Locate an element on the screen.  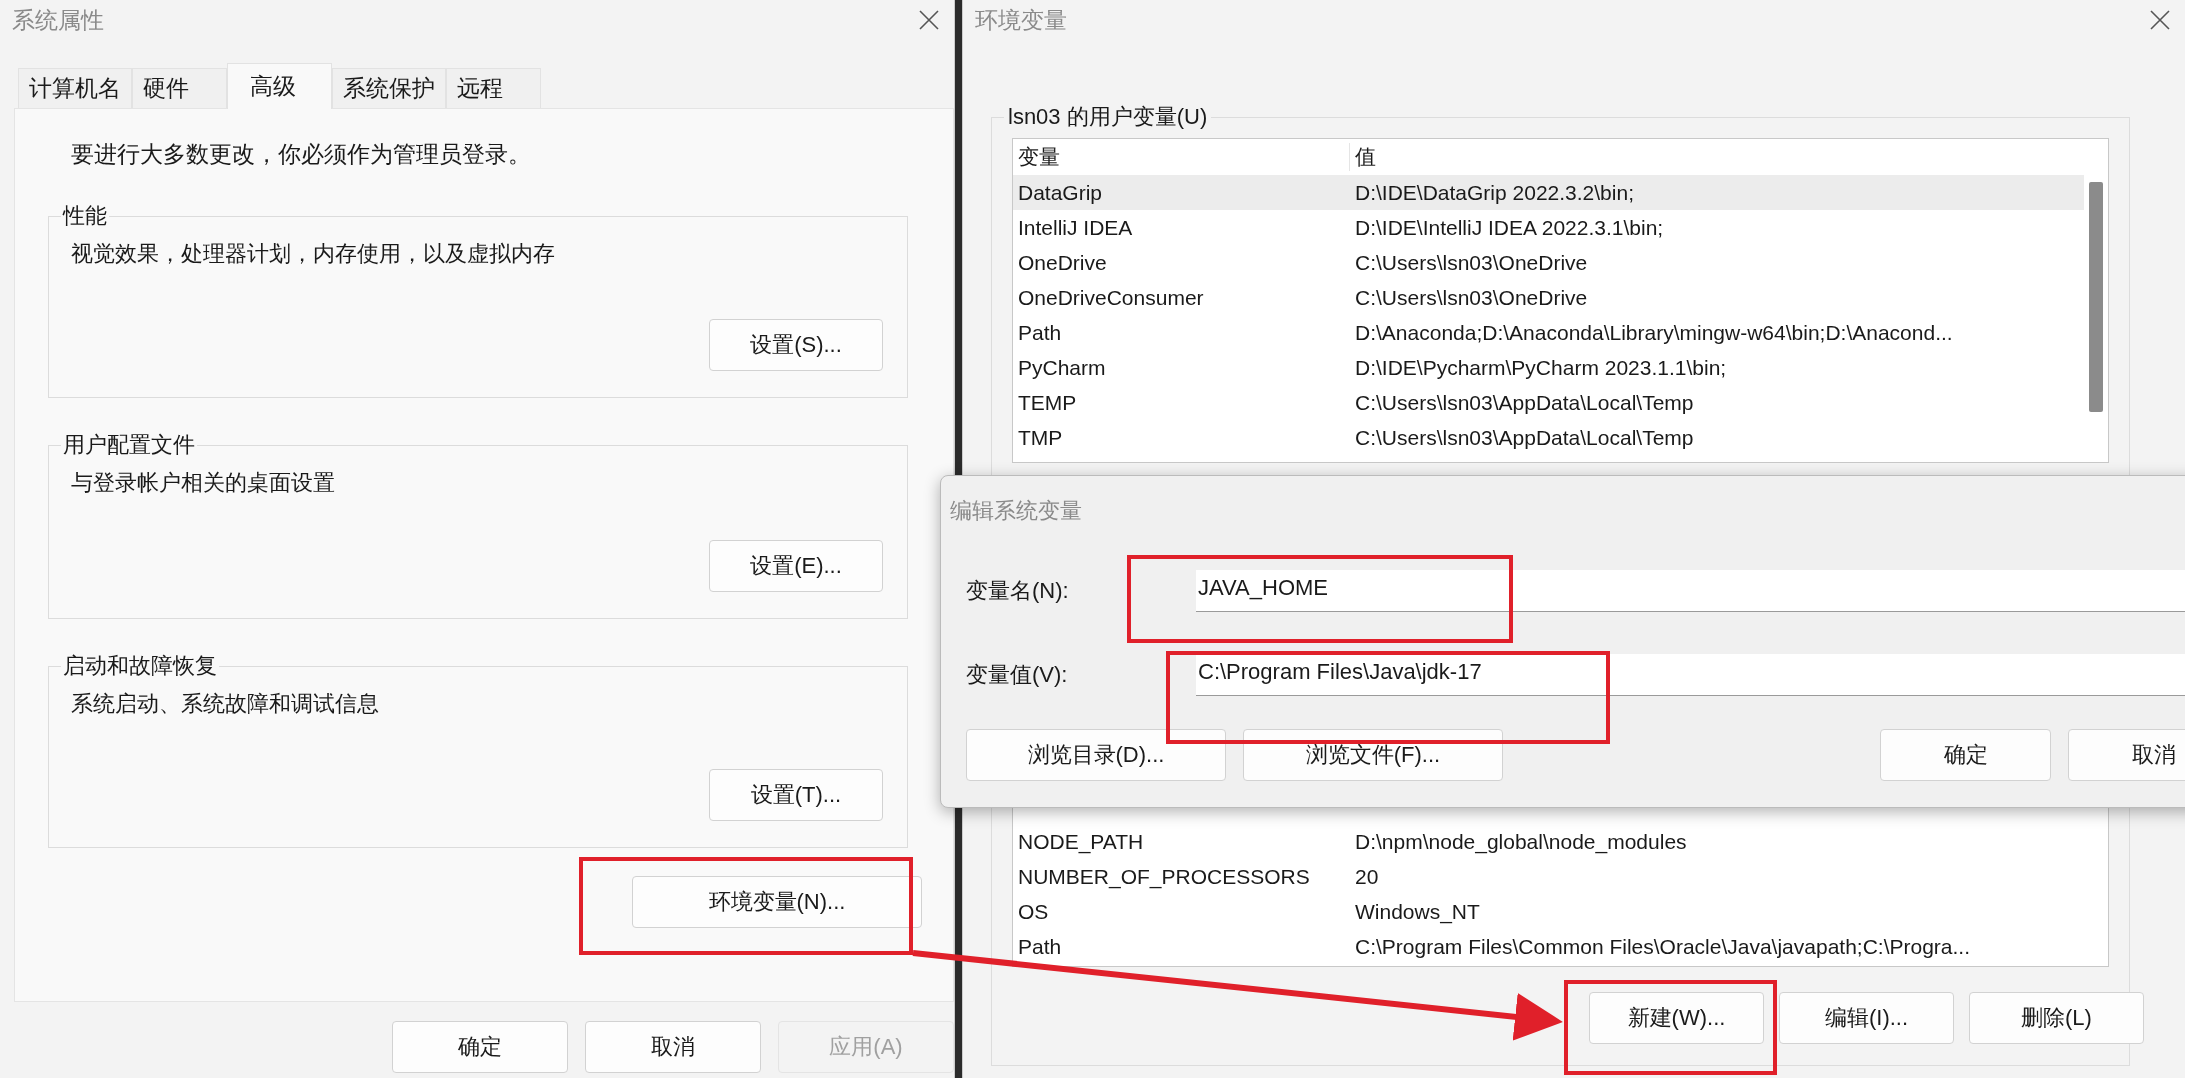
input-field: C:\Program Files\Java\jdk-17 is located at coordinates (1690, 675).